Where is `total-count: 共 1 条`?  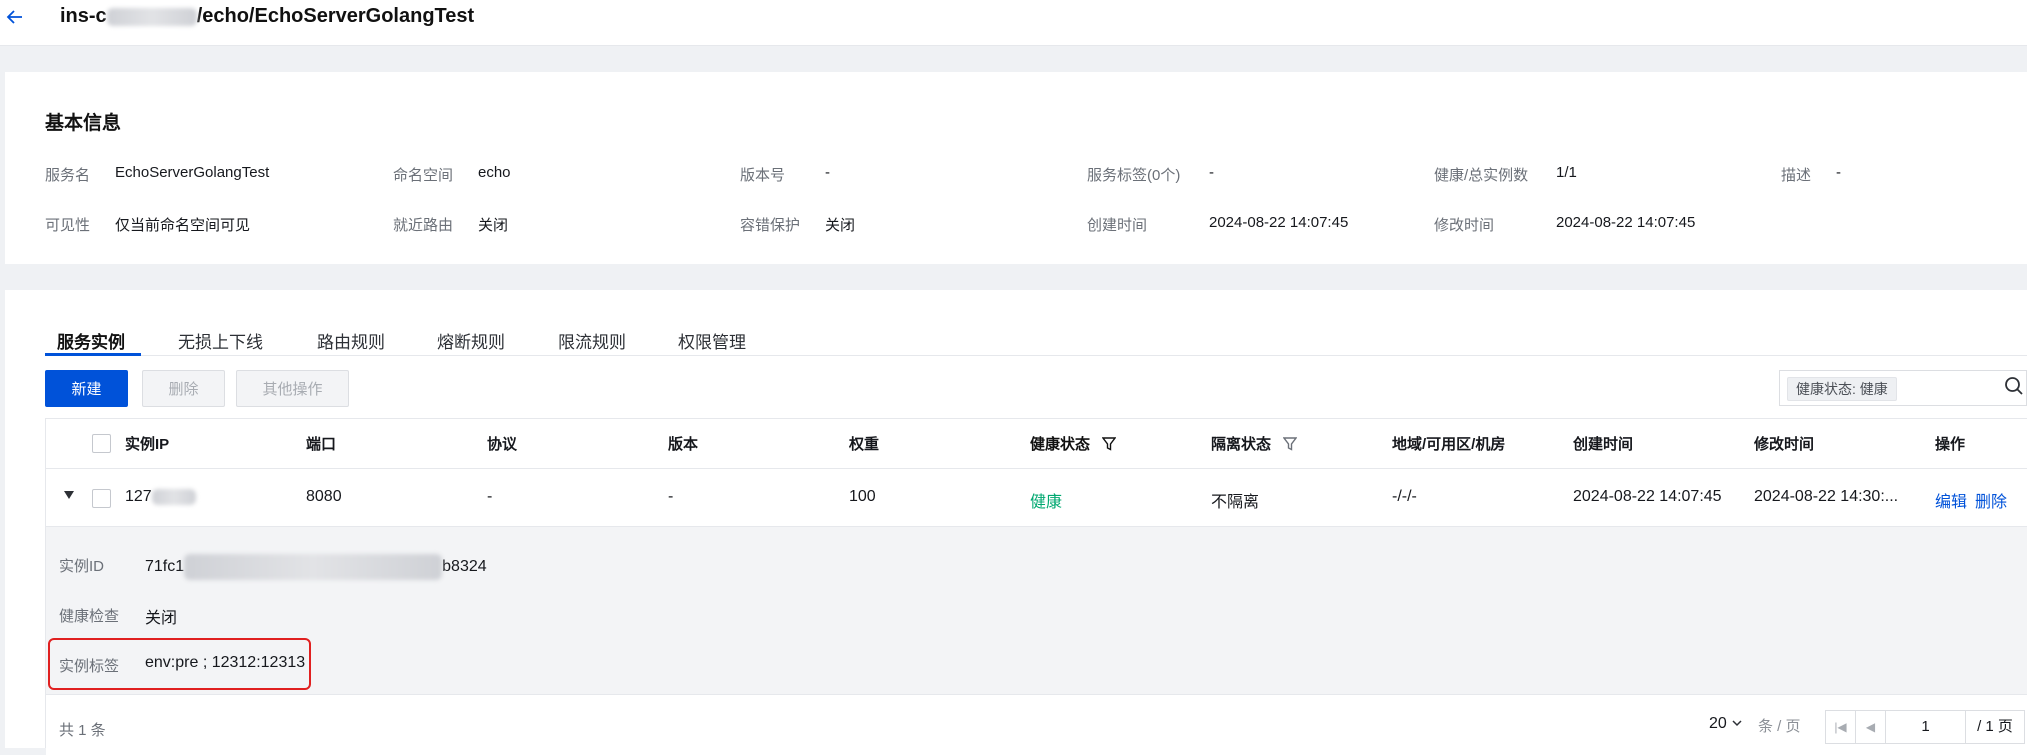
total-count: 共 1 条 is located at coordinates (82, 730).